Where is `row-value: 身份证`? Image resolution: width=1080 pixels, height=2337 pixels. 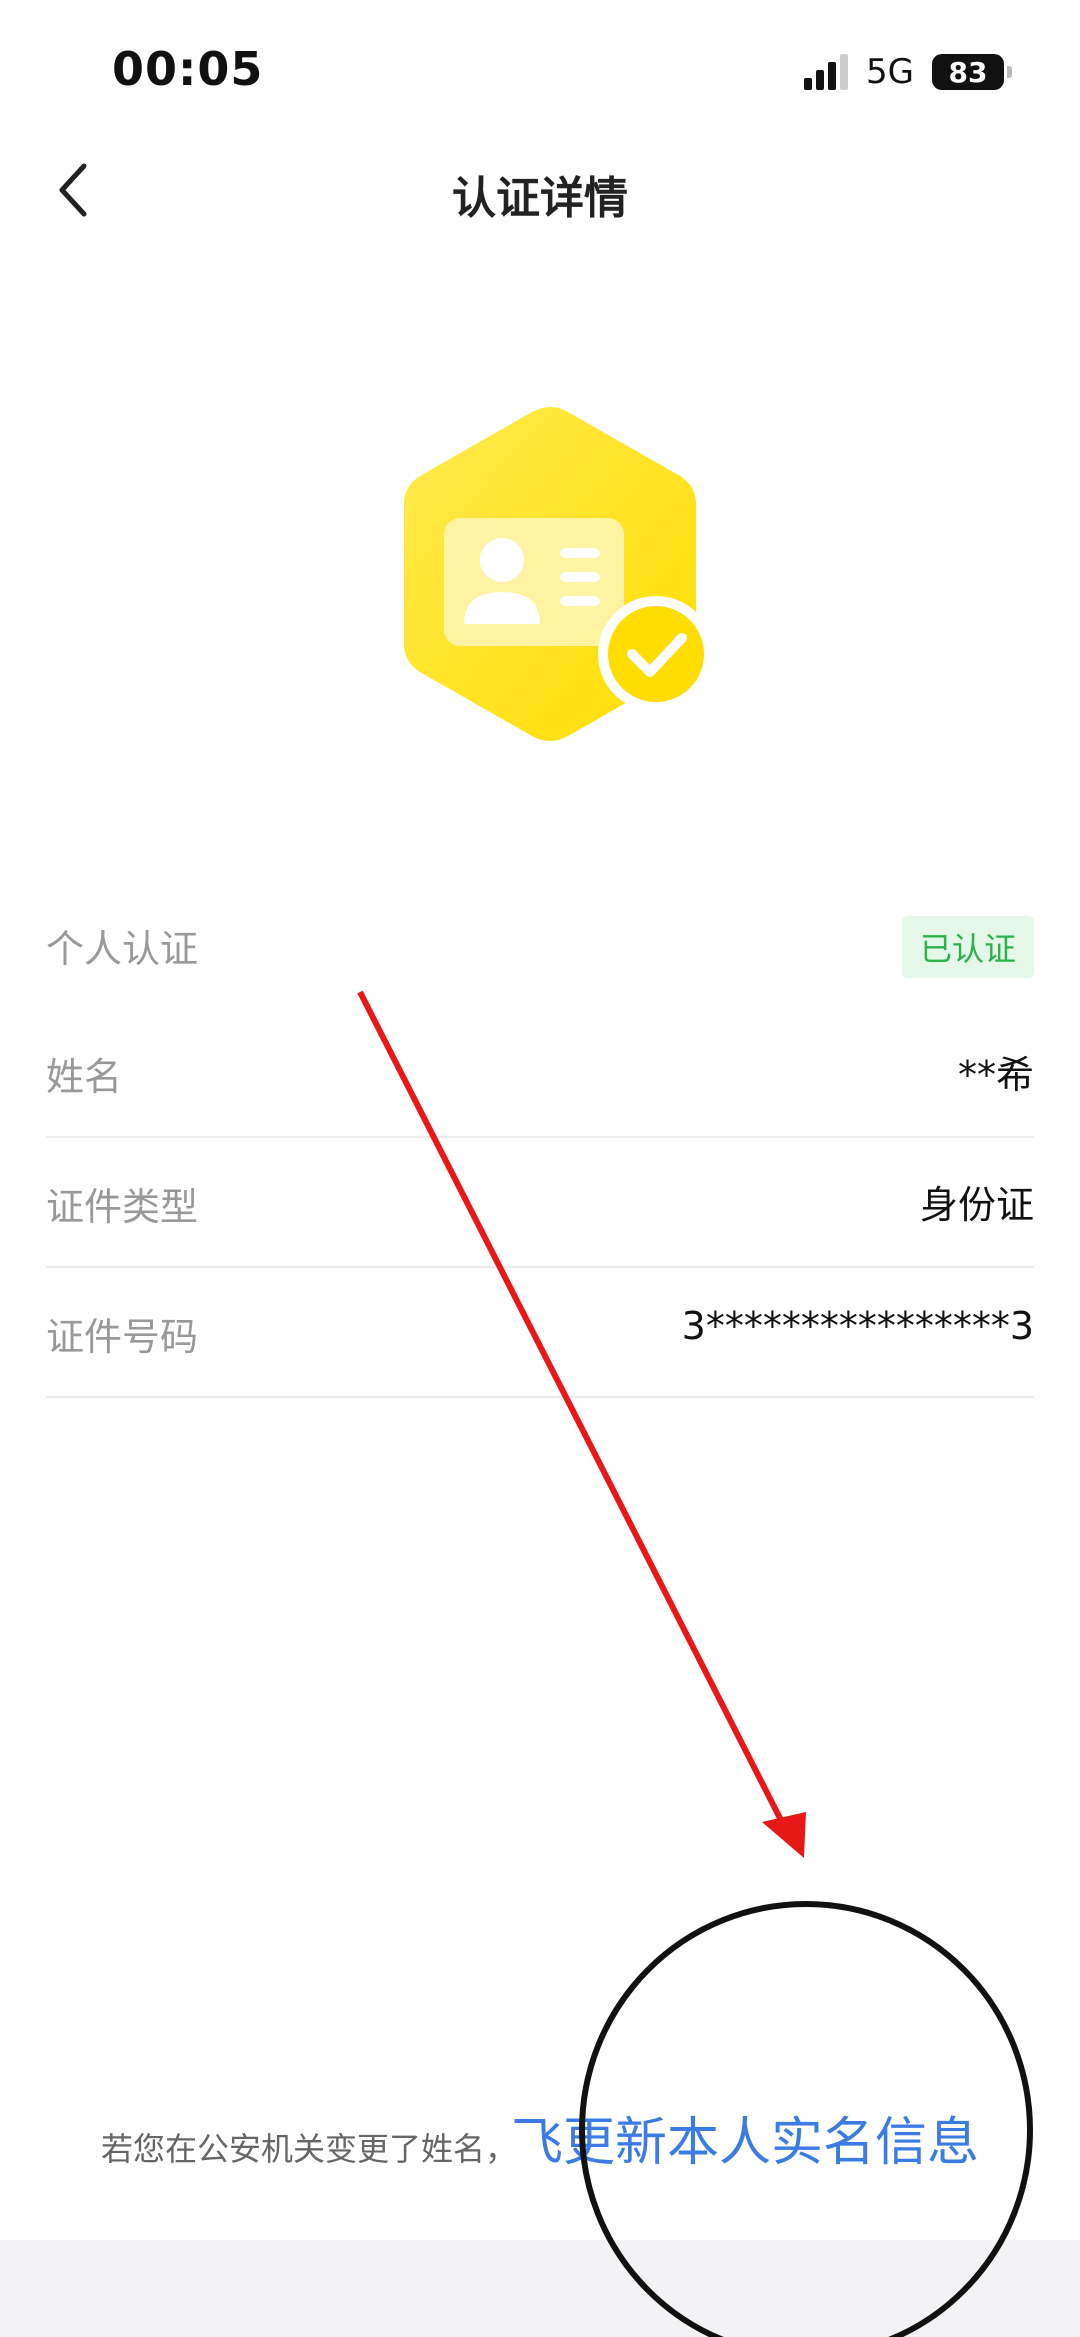
row-value: 身份证 is located at coordinates (976, 1205).